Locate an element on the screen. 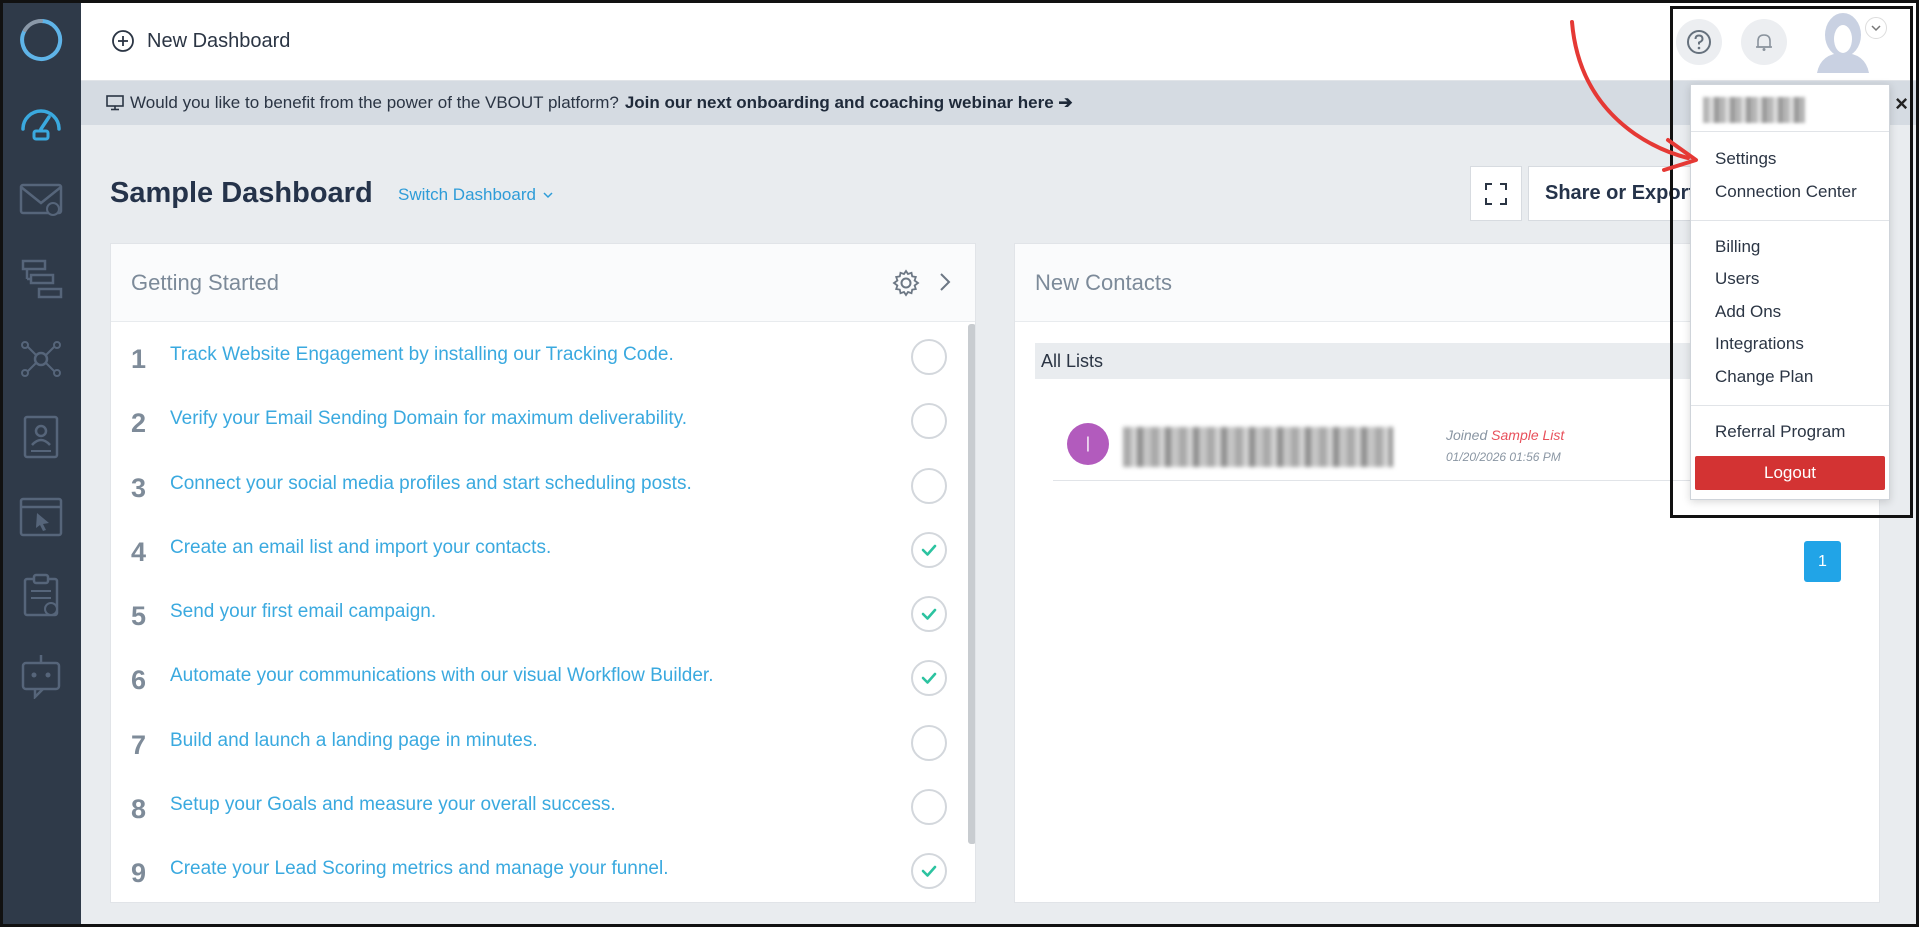  notifications-button is located at coordinates (1764, 42).